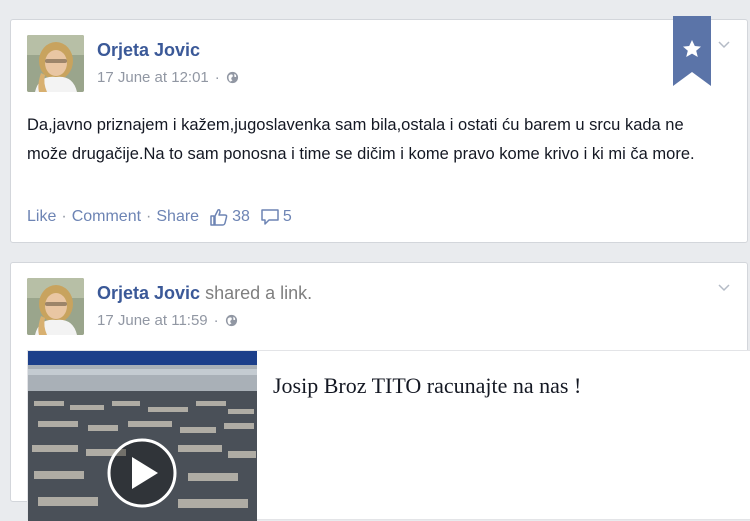 The image size is (750, 521). Describe the element at coordinates (427, 386) in the screenshot. I see `link-preview-title: Josip Broz TITO racunajte na nas !` at that location.